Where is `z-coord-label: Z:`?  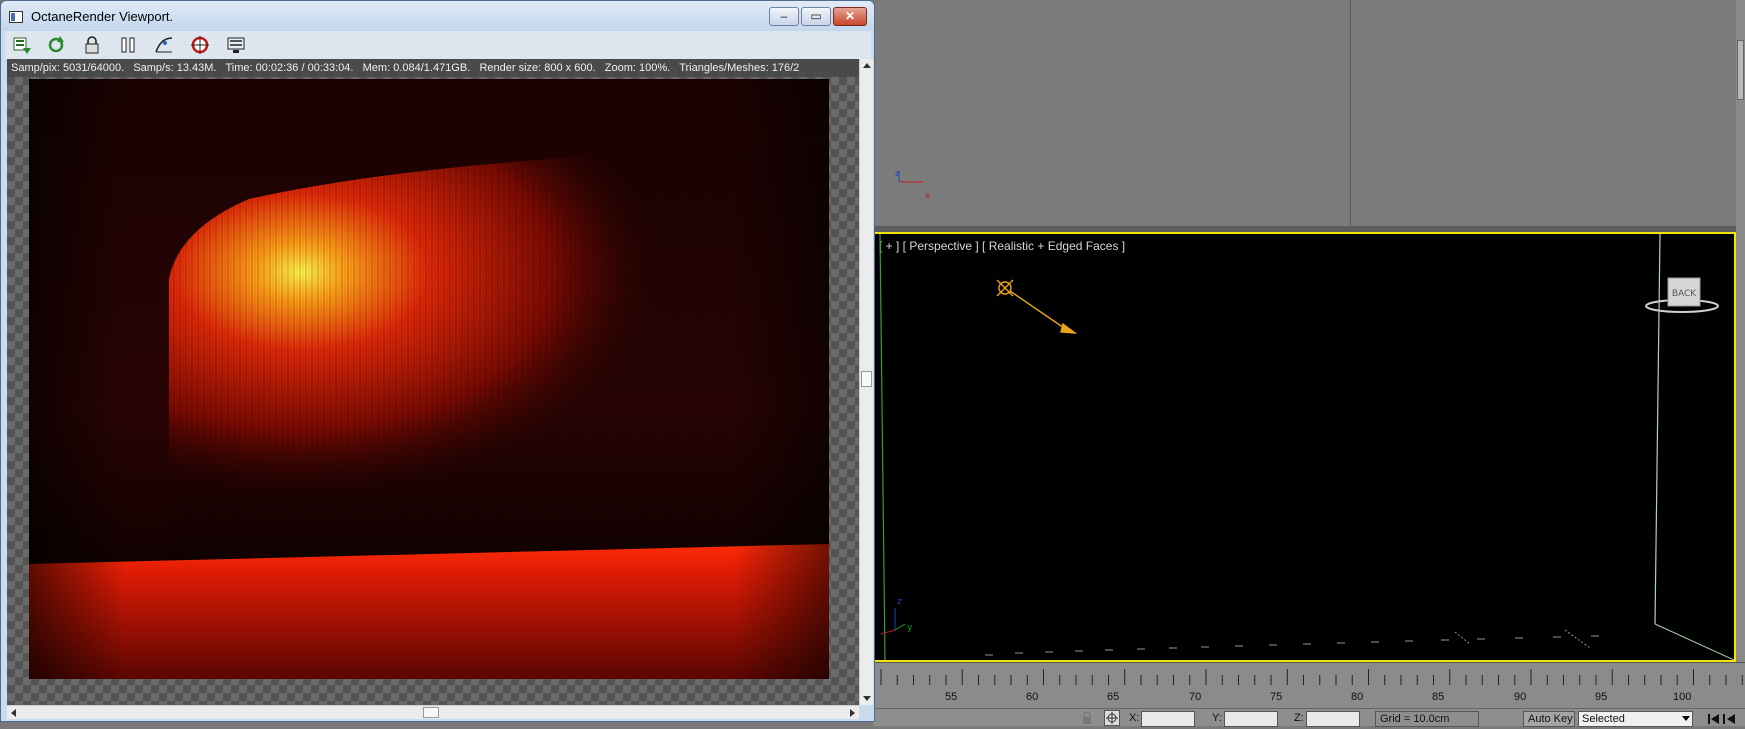
z-coord-label: Z: is located at coordinates (1299, 718).